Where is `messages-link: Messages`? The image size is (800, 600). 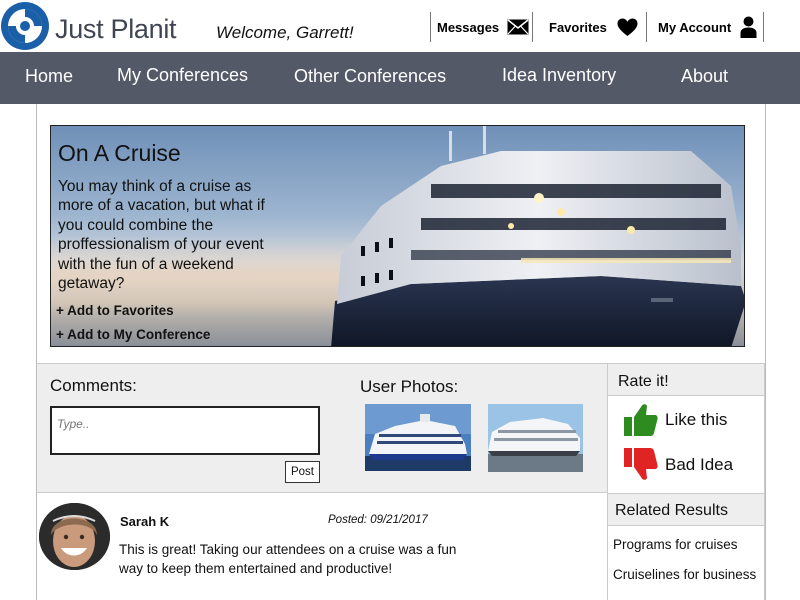
messages-link: Messages is located at coordinates (483, 27).